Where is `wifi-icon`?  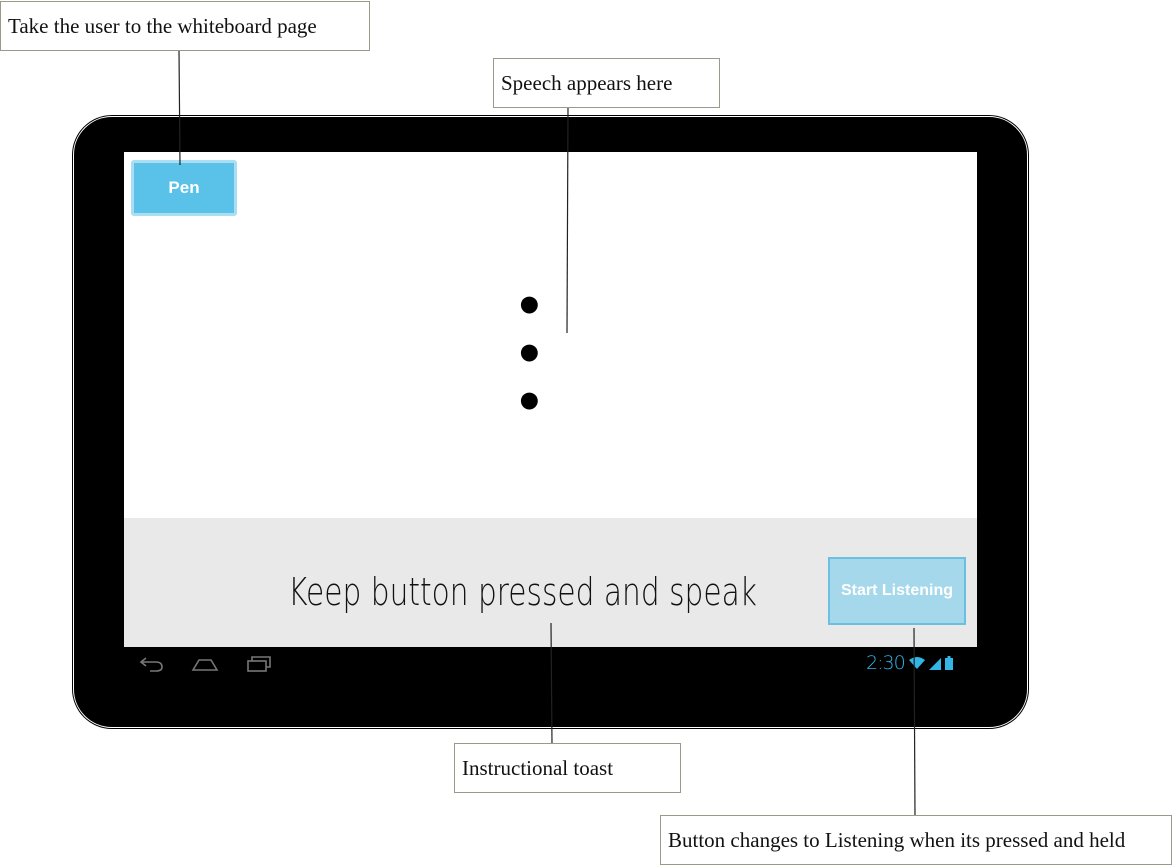 wifi-icon is located at coordinates (916, 663).